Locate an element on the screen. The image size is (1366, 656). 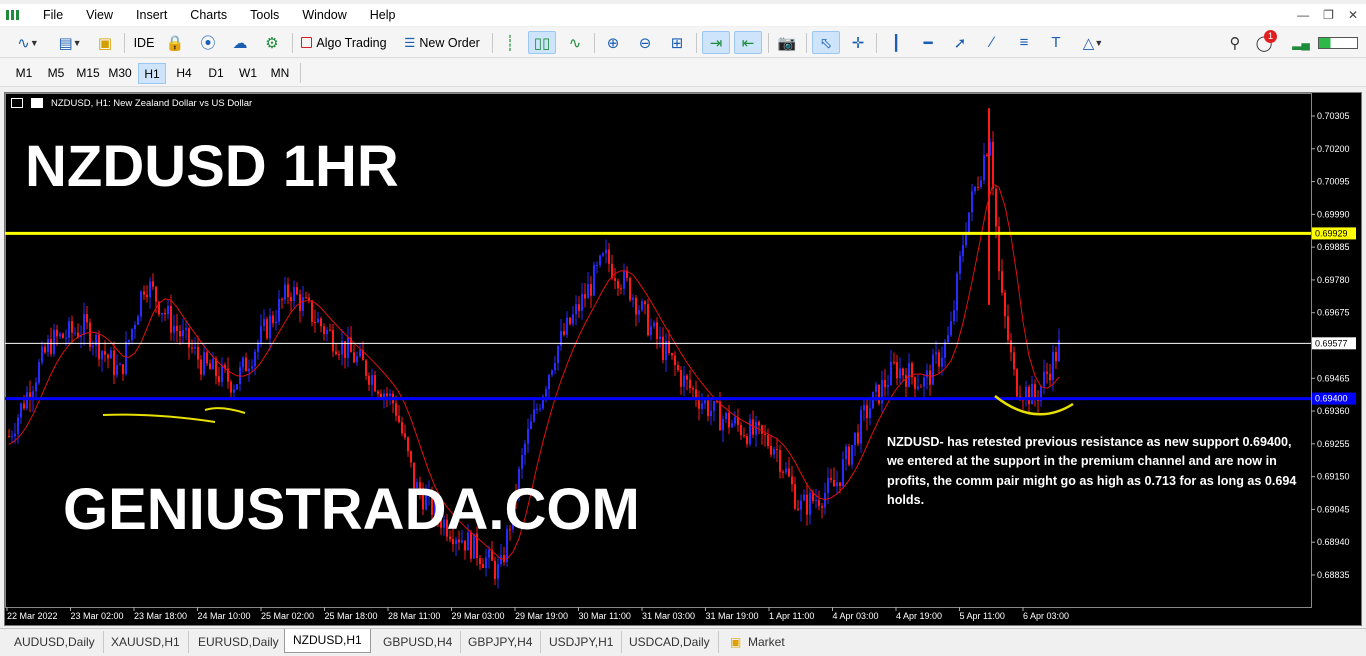
timeframe-m1: M1 is located at coordinates (24, 73).